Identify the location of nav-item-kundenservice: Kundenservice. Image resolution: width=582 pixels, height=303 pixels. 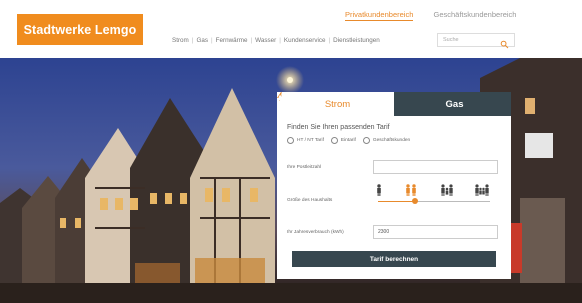
(305, 40).